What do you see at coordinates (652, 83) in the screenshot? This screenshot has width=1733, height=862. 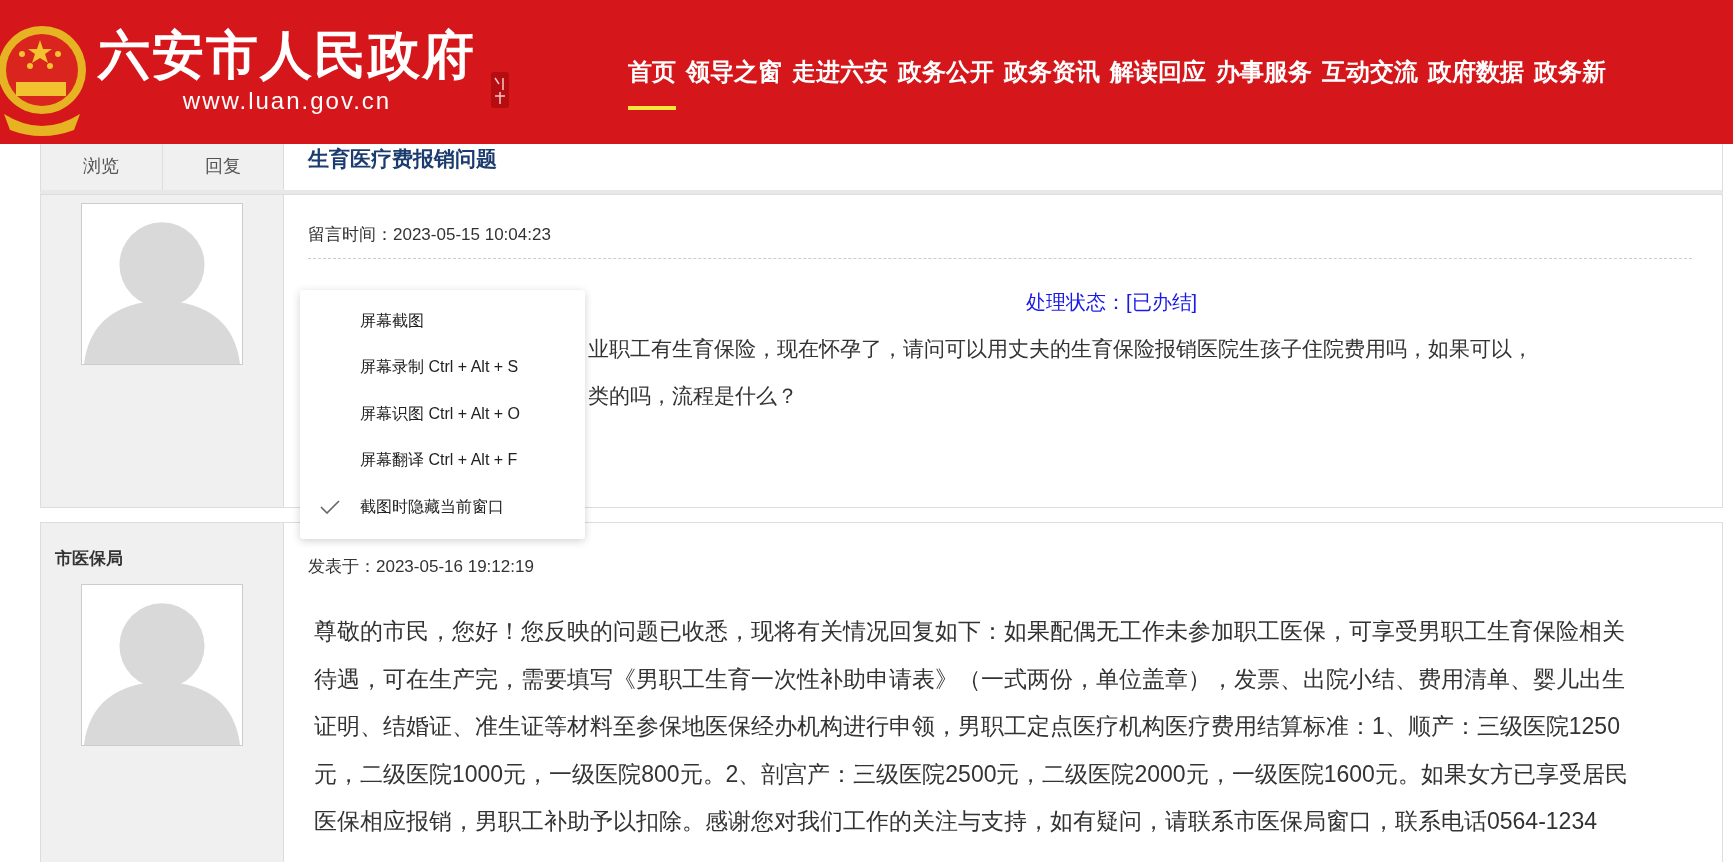 I see `nav-link: 首页` at bounding box center [652, 83].